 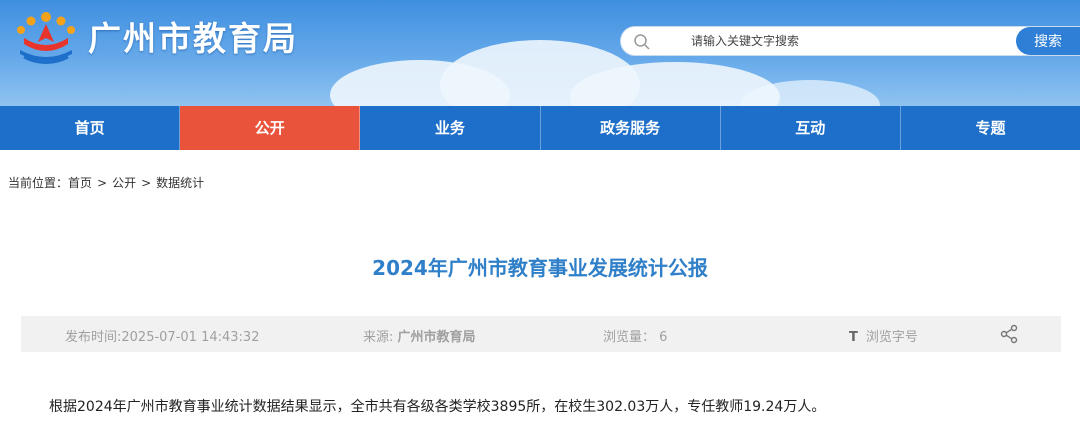 I want to click on breadcrumb-item-home: 首页, so click(x=80, y=183).